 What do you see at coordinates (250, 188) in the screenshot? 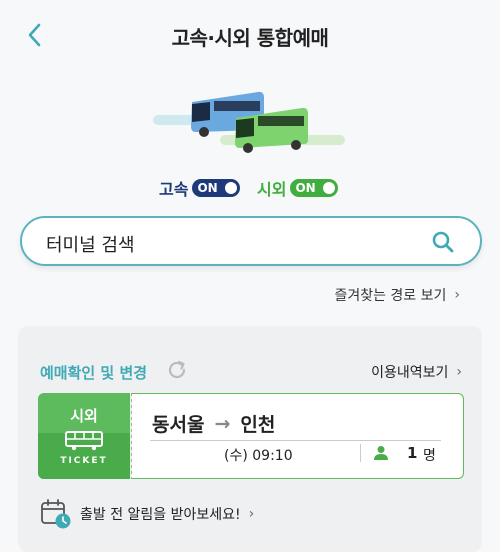
I see `bus-type-toggles: 고속 ON 시외 ON` at bounding box center [250, 188].